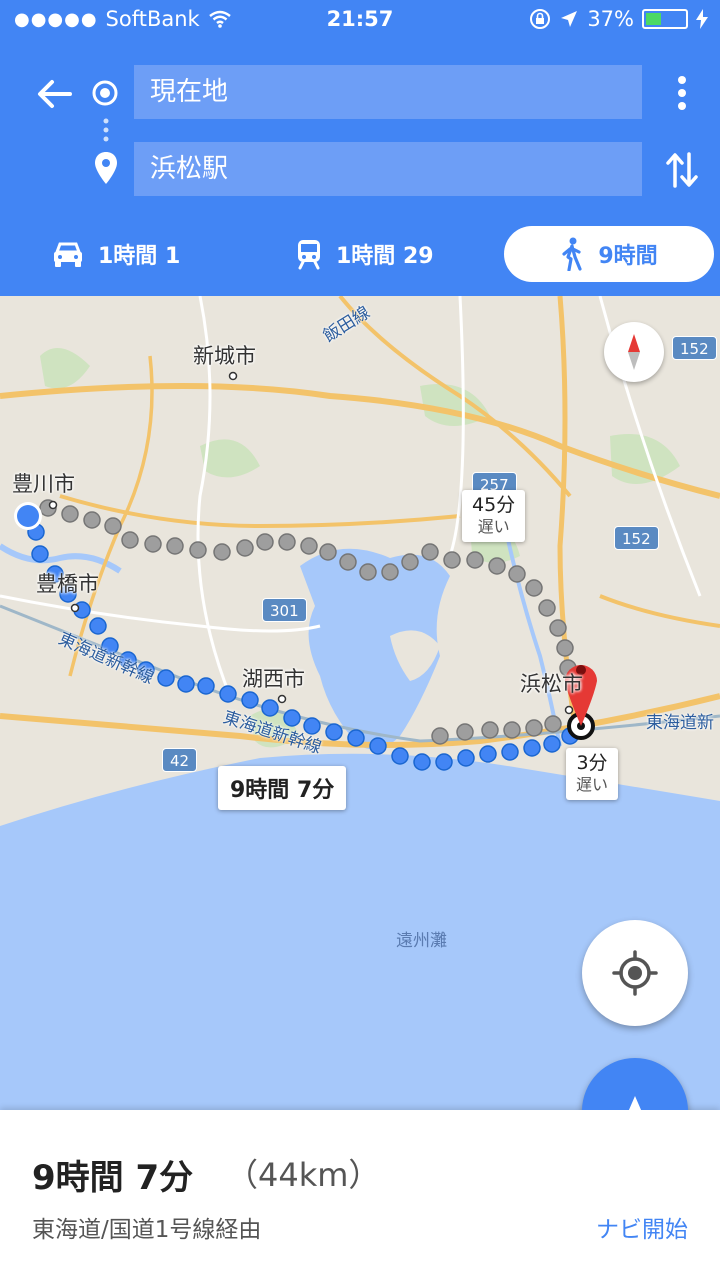  I want to click on status-bar: ●●●●● SoftBank 21:57 37%, so click(360, 20).